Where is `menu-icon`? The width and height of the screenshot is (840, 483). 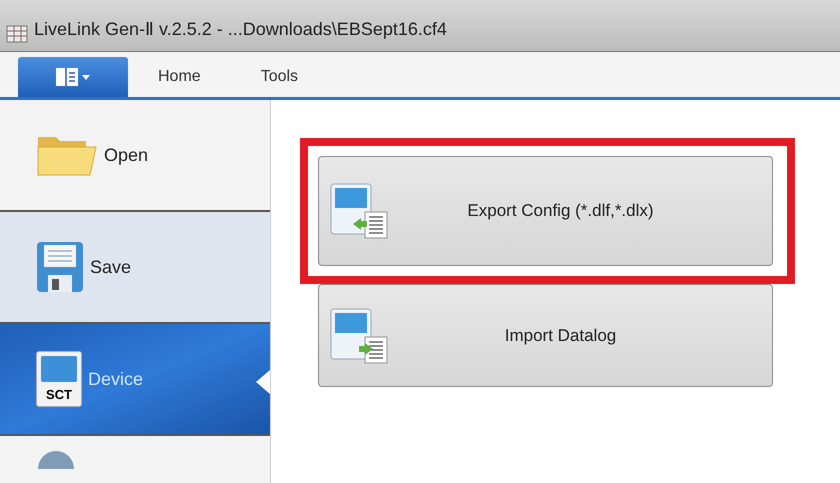 menu-icon is located at coordinates (73, 77).